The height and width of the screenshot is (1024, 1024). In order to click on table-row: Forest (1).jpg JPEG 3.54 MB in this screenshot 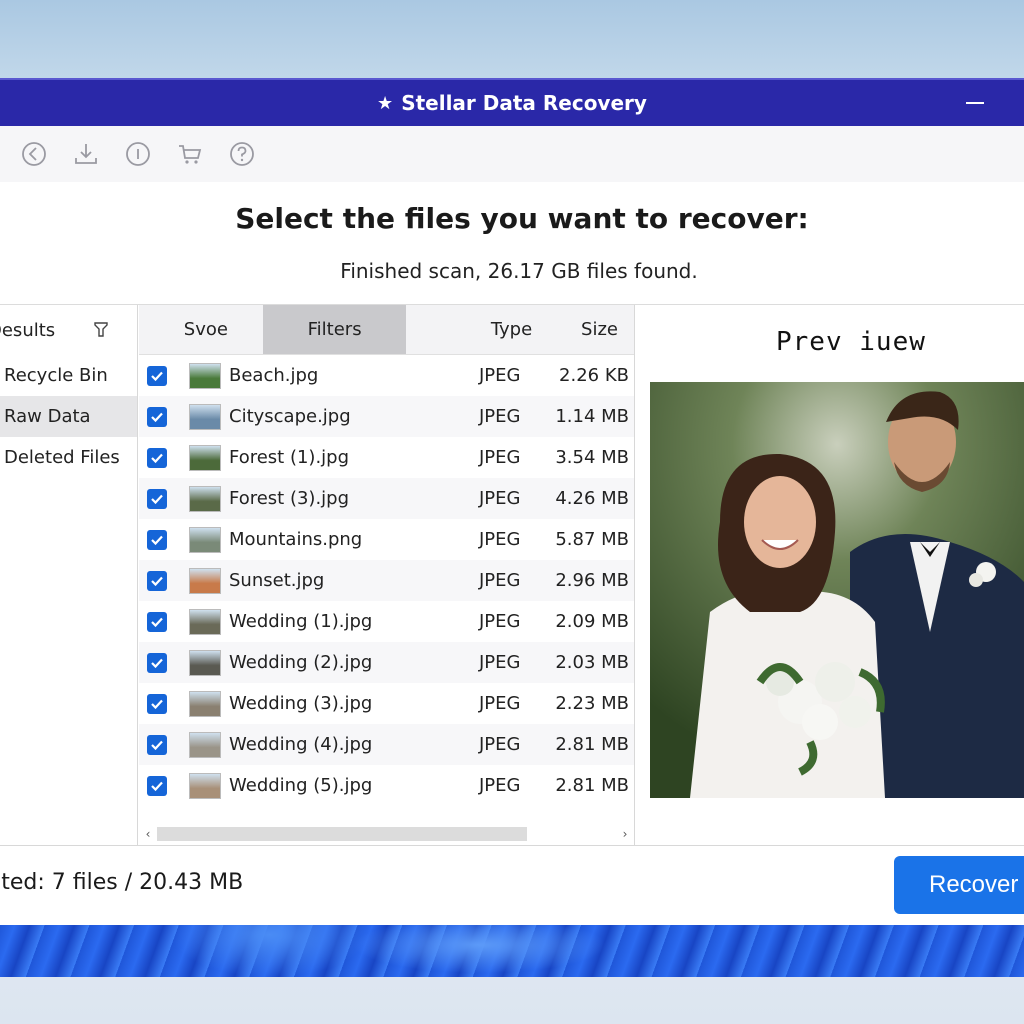, I will do `click(386, 457)`.